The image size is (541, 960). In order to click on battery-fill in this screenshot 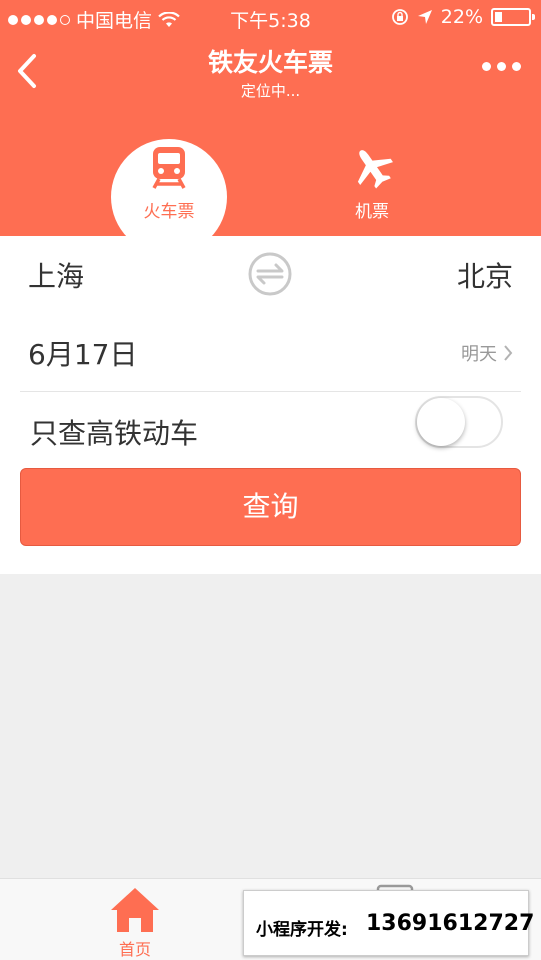, I will do `click(498, 17)`.